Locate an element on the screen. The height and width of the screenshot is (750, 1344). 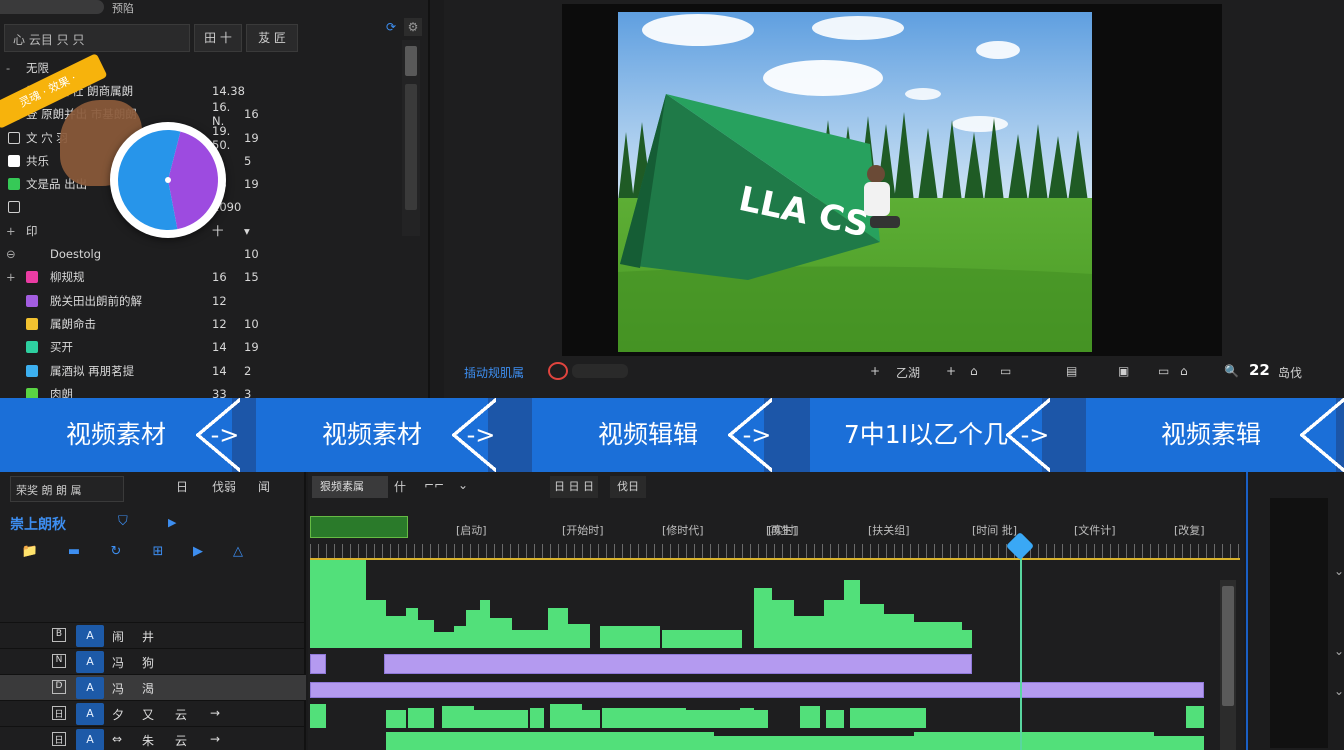
timeline-scrollbar is located at coordinates (1228, 665).